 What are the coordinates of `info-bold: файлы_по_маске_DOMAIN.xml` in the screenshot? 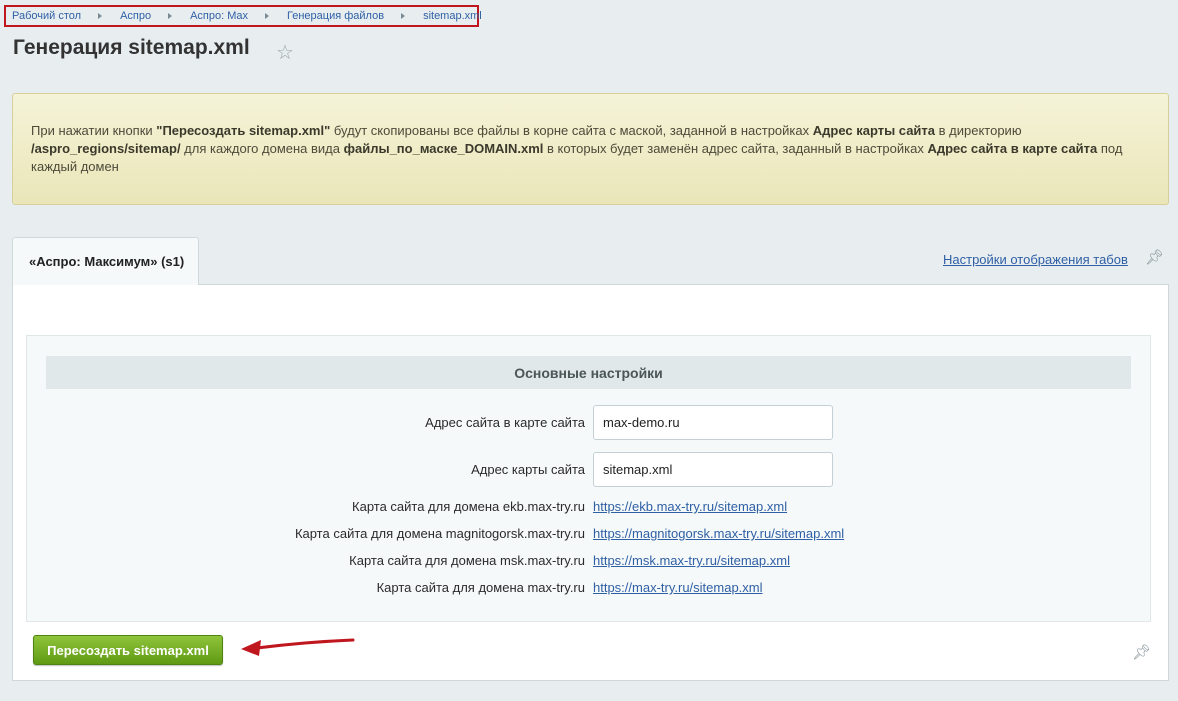 It's located at (443, 148).